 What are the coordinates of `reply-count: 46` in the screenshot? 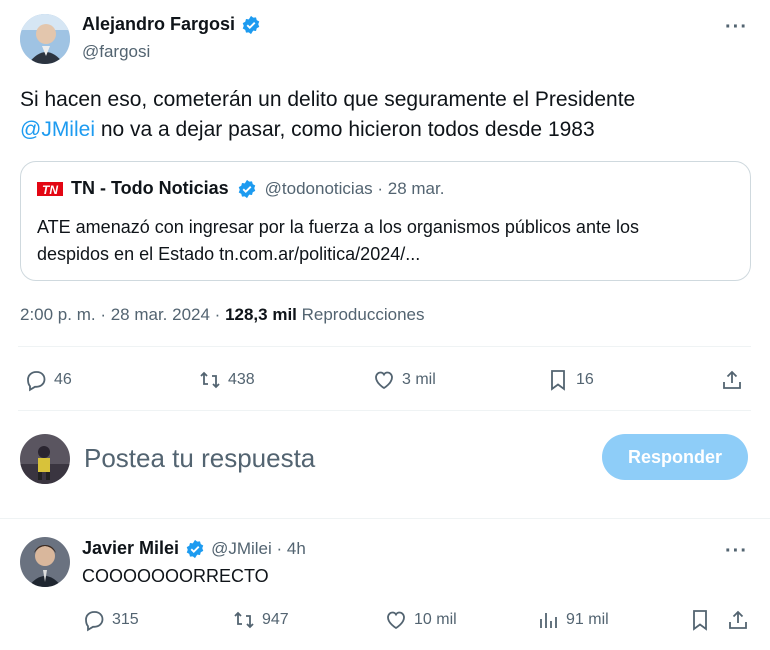 It's located at (63, 379).